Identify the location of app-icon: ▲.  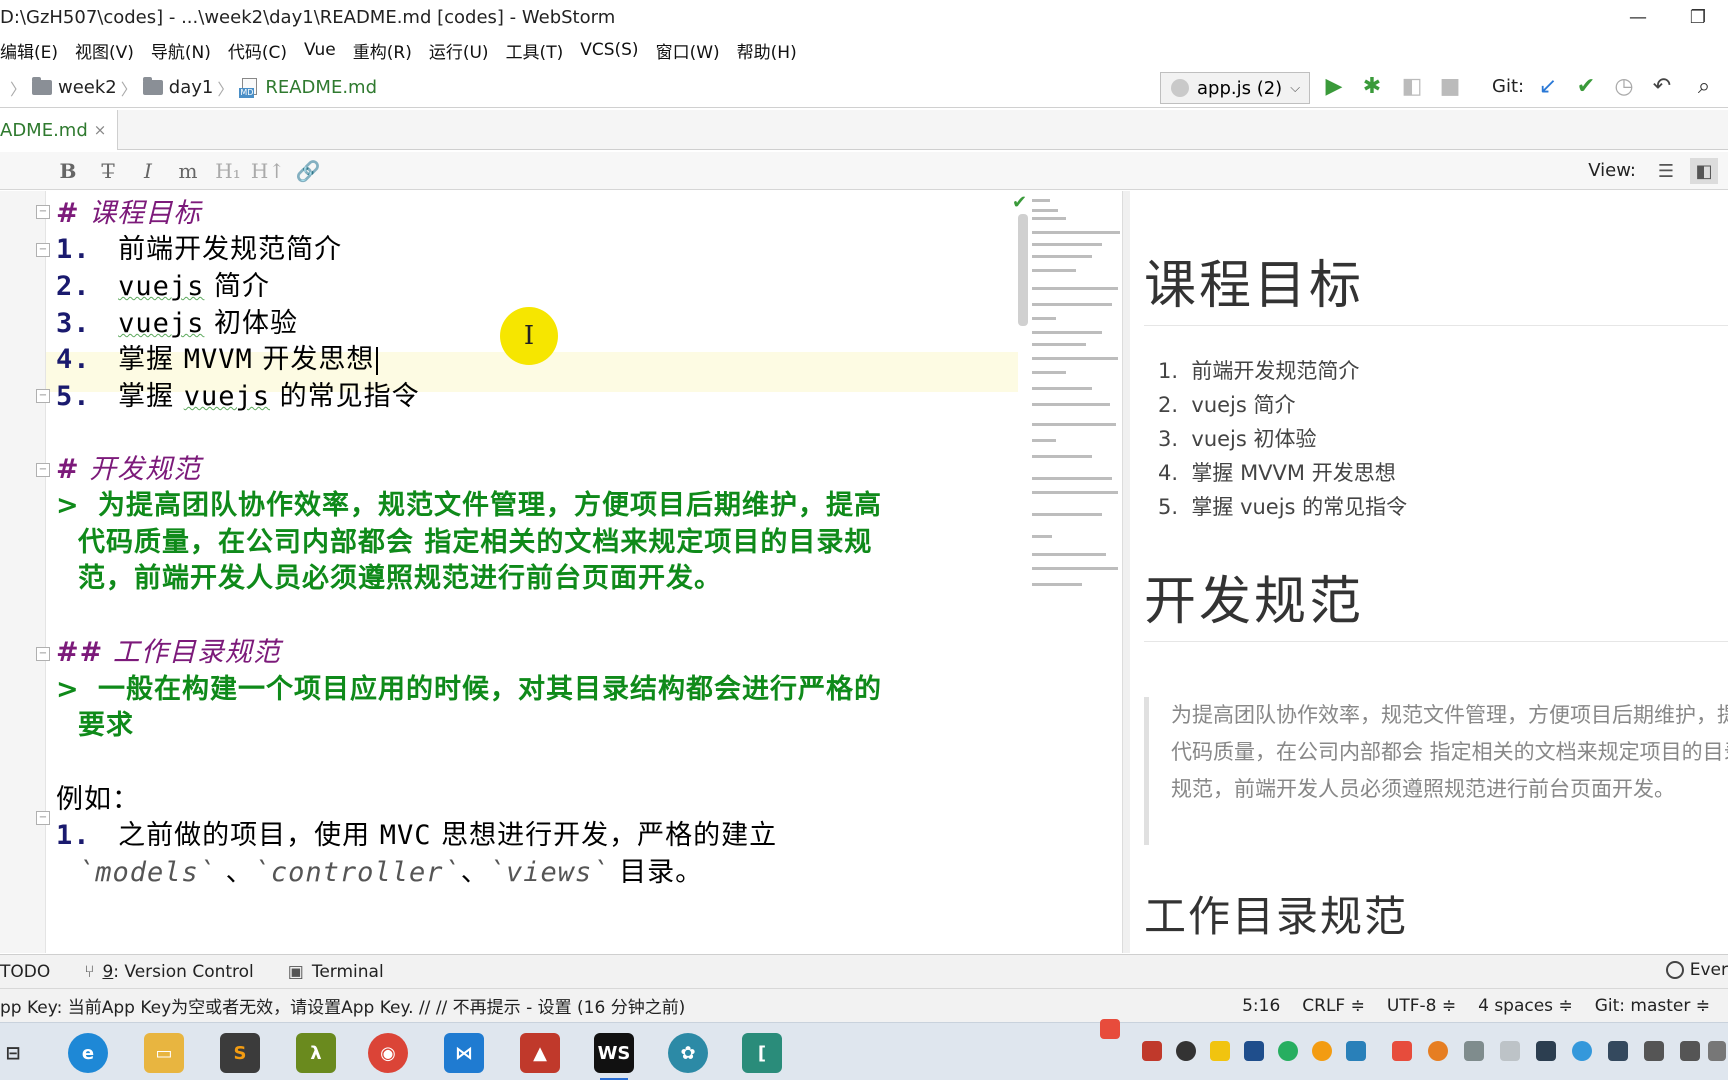
(540, 1053).